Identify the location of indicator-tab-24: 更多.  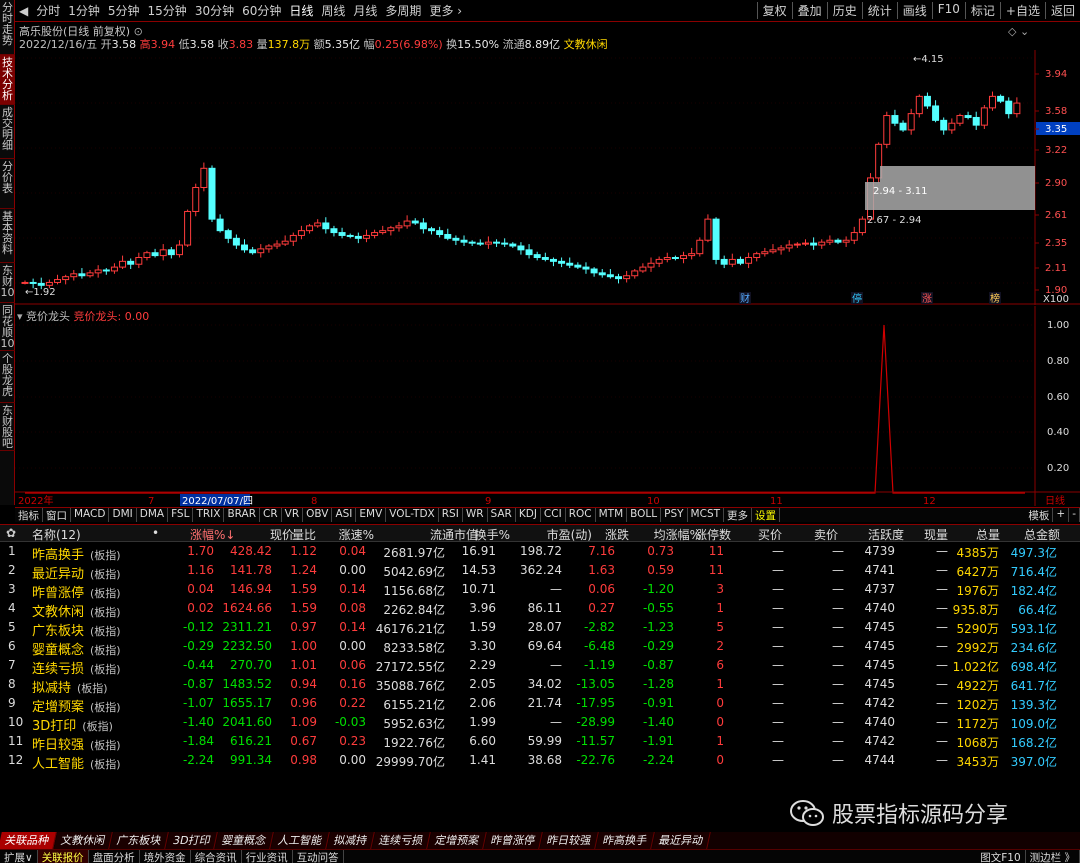
(738, 515).